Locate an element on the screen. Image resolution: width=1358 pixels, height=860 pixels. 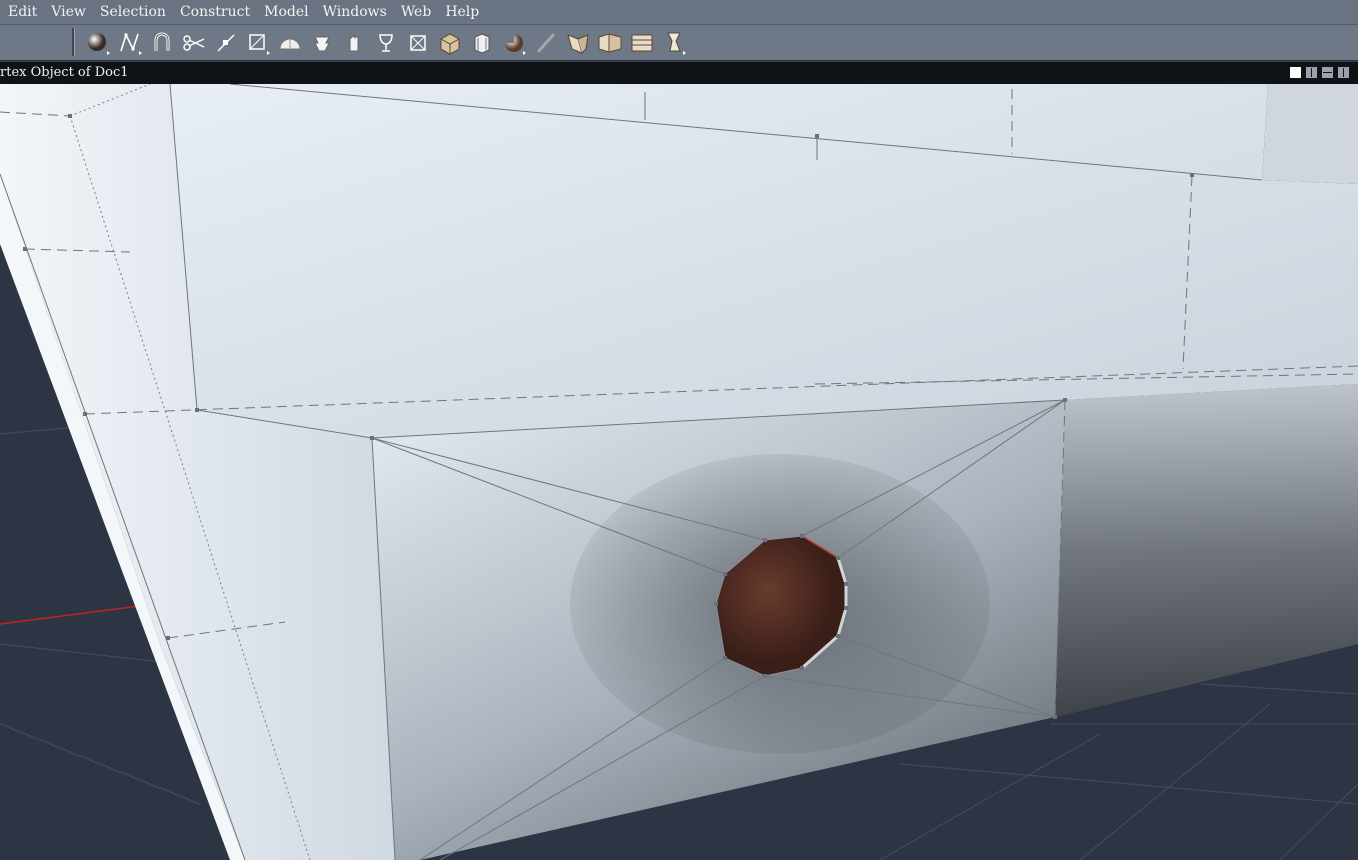
magnet-icon is located at coordinates (162, 43).